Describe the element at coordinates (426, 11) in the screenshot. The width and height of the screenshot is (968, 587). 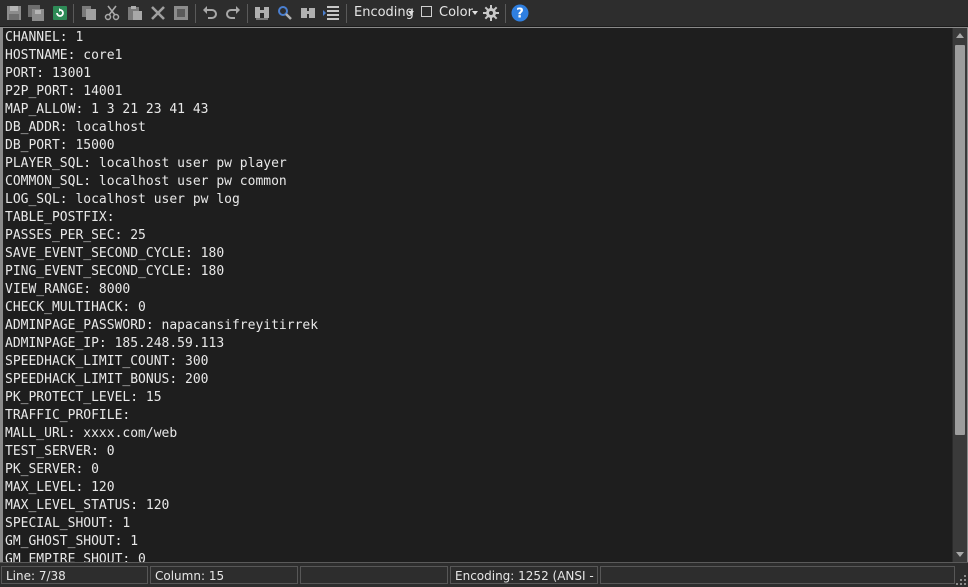
I see `color-checkbox` at that location.